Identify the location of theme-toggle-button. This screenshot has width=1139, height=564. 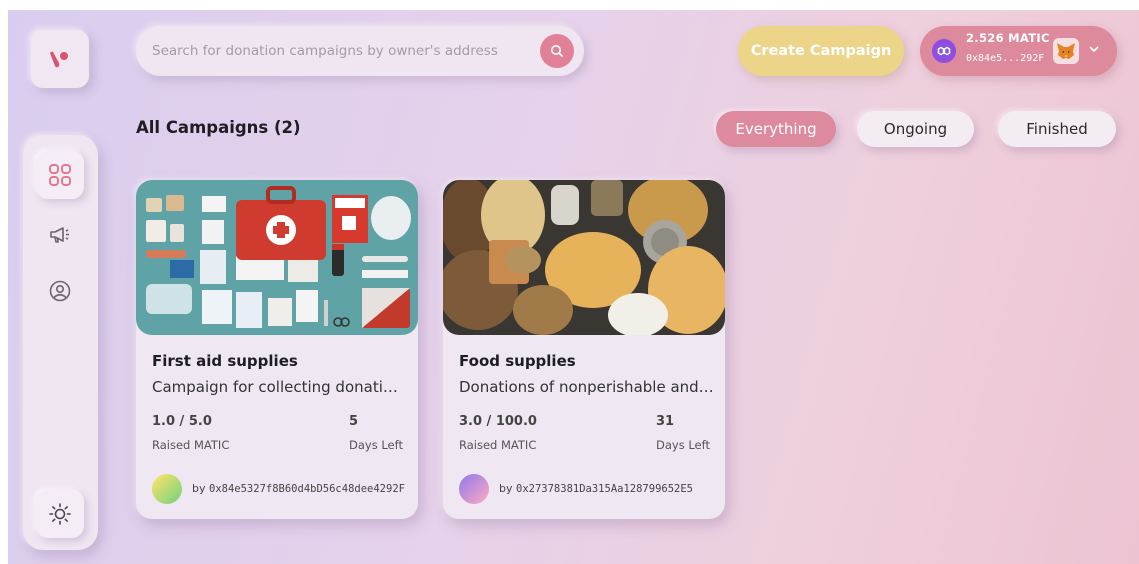
(60, 514).